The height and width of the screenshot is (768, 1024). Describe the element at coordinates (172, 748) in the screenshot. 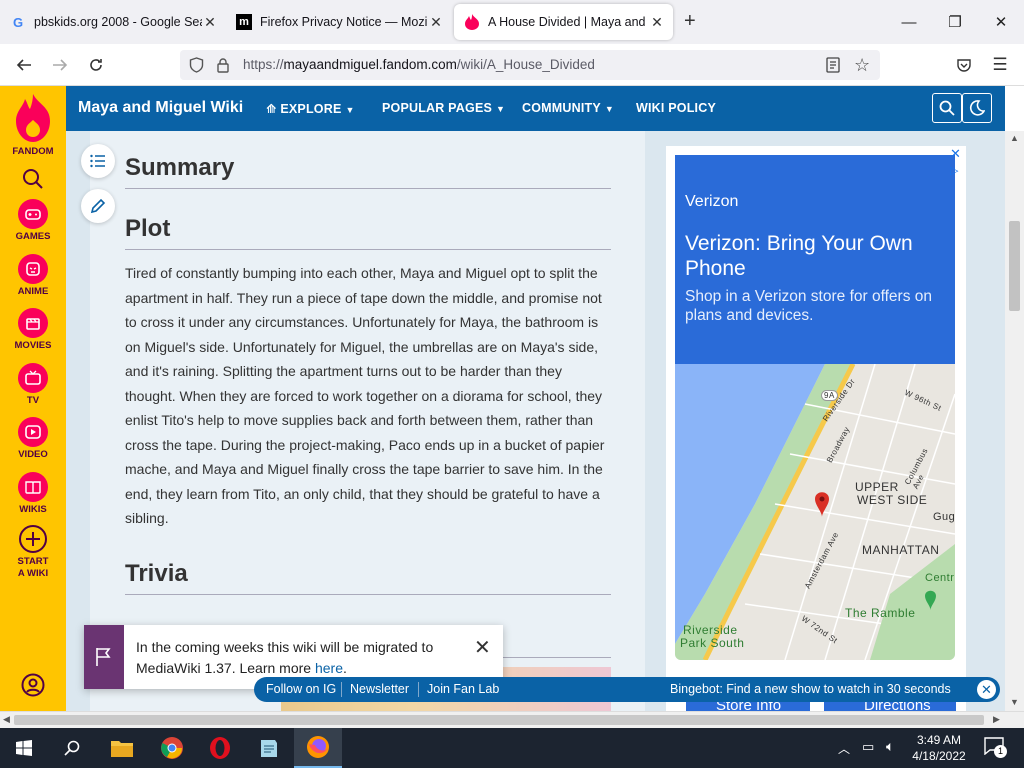

I see `chrome-icon` at that location.